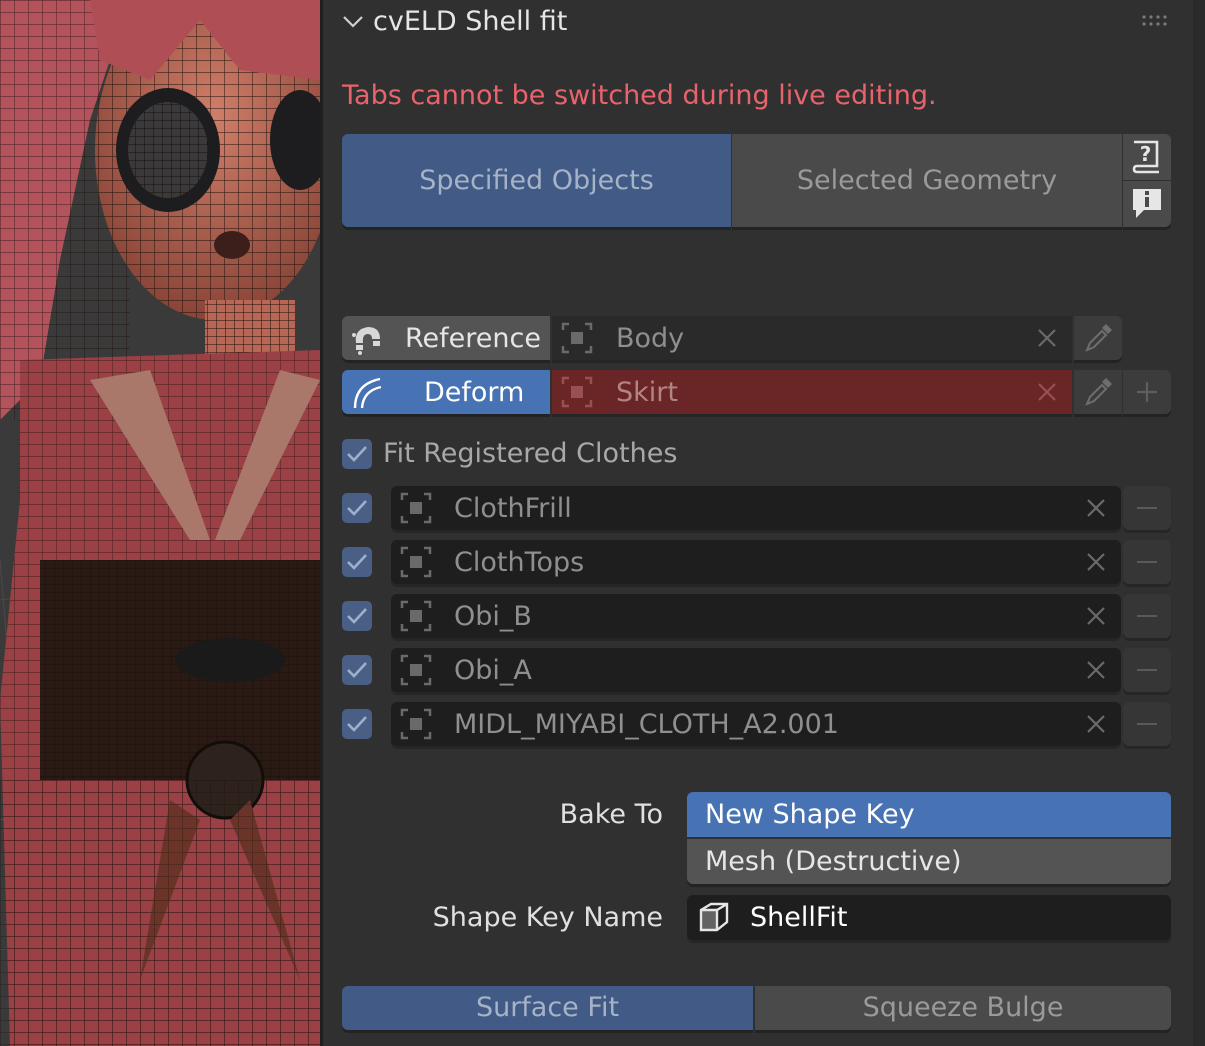 Image resolution: width=1205 pixels, height=1046 pixels. I want to click on tab-selected-geometry: Selected Geometry, so click(927, 180).